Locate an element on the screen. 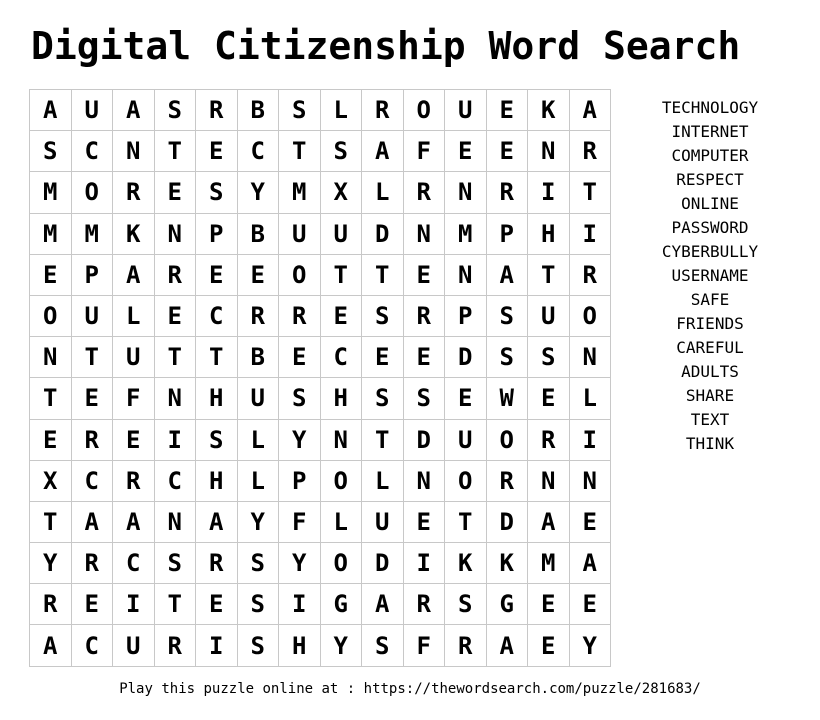 The height and width of the screenshot is (720, 820). grid-cell: F is located at coordinates (424, 152).